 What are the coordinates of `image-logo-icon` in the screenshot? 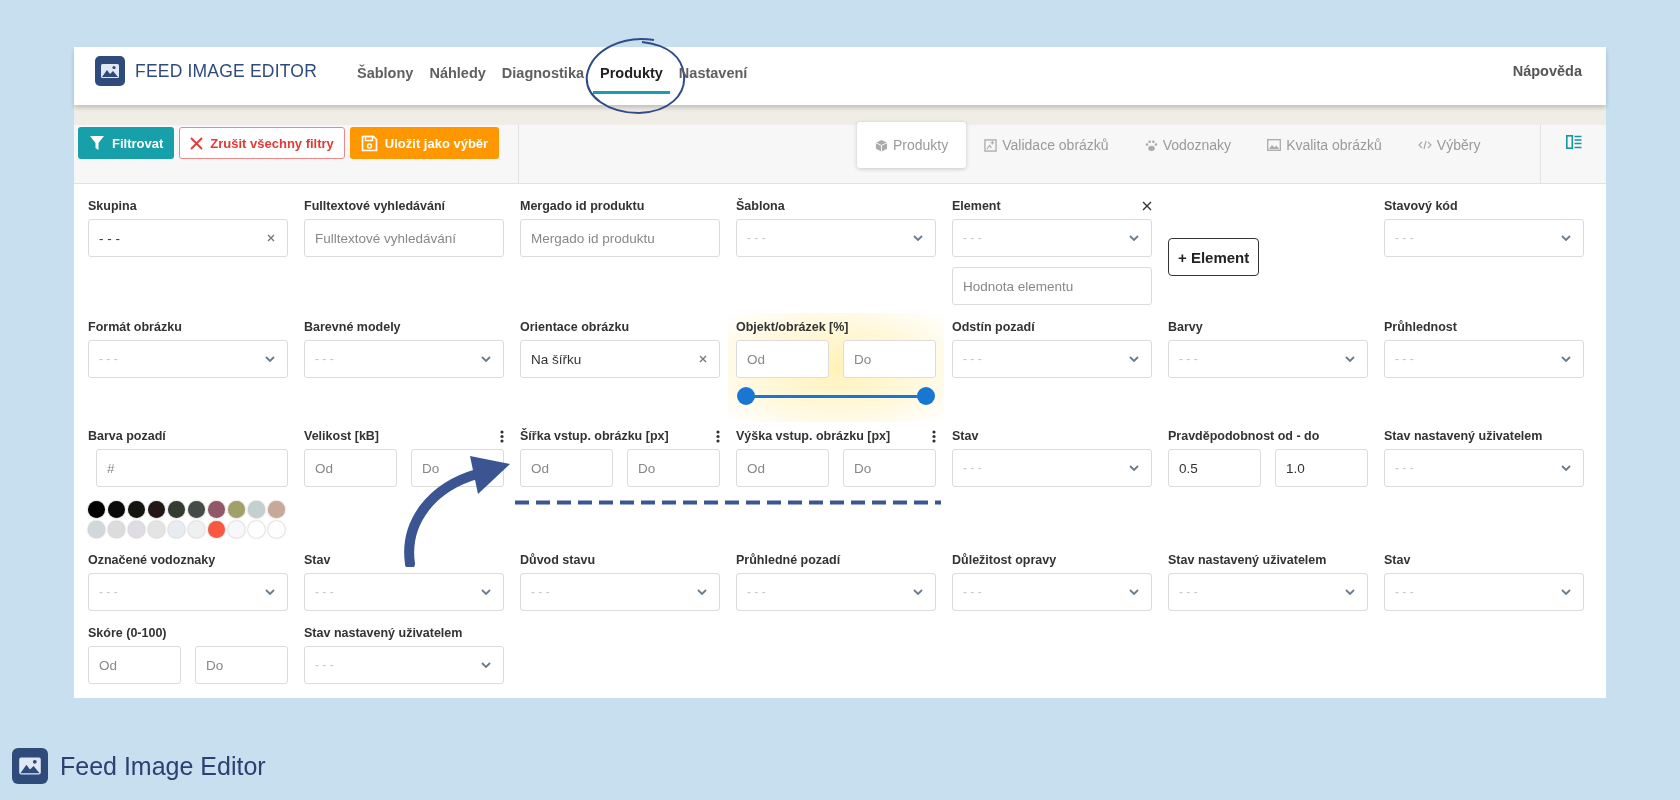 It's located at (110, 71).